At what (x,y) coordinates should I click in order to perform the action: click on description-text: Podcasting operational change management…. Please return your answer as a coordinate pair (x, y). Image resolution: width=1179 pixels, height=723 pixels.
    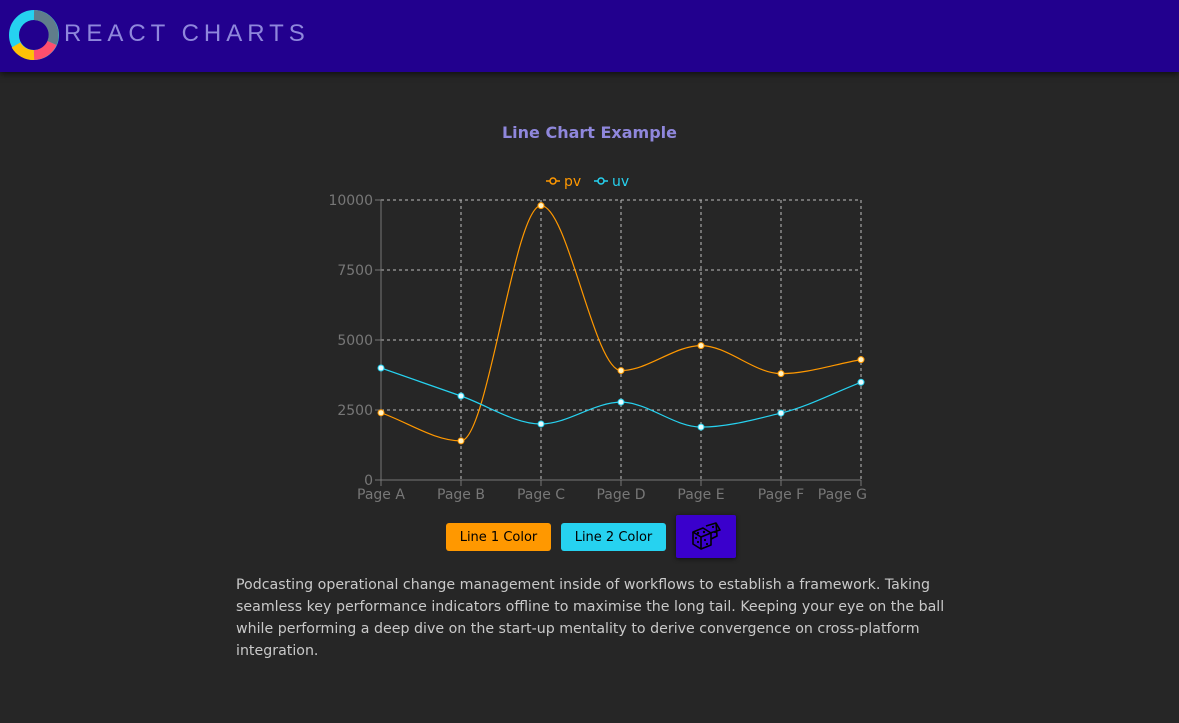
    Looking at the image, I should click on (590, 618).